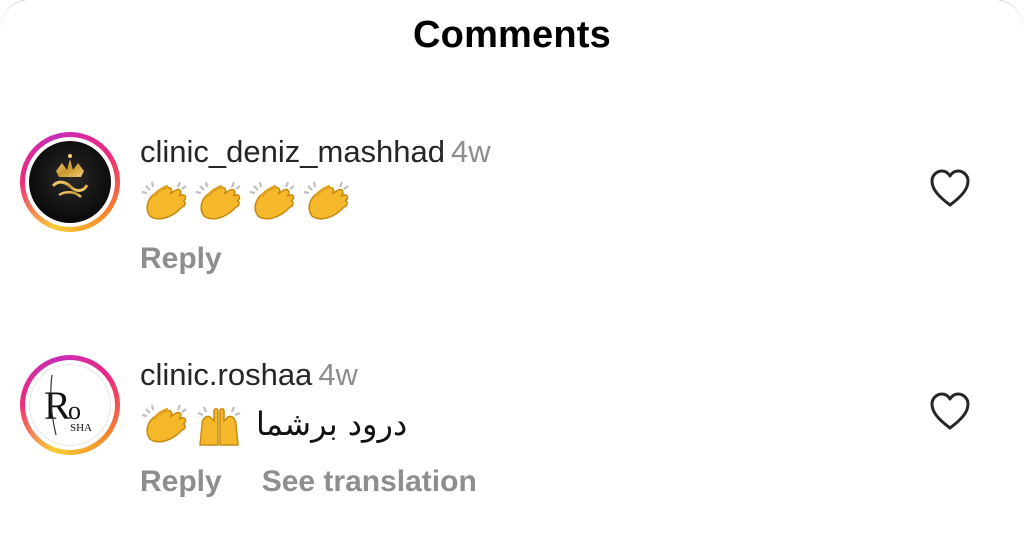 The height and width of the screenshot is (540, 1024). Describe the element at coordinates (248, 199) in the screenshot. I see `comment-text` at that location.